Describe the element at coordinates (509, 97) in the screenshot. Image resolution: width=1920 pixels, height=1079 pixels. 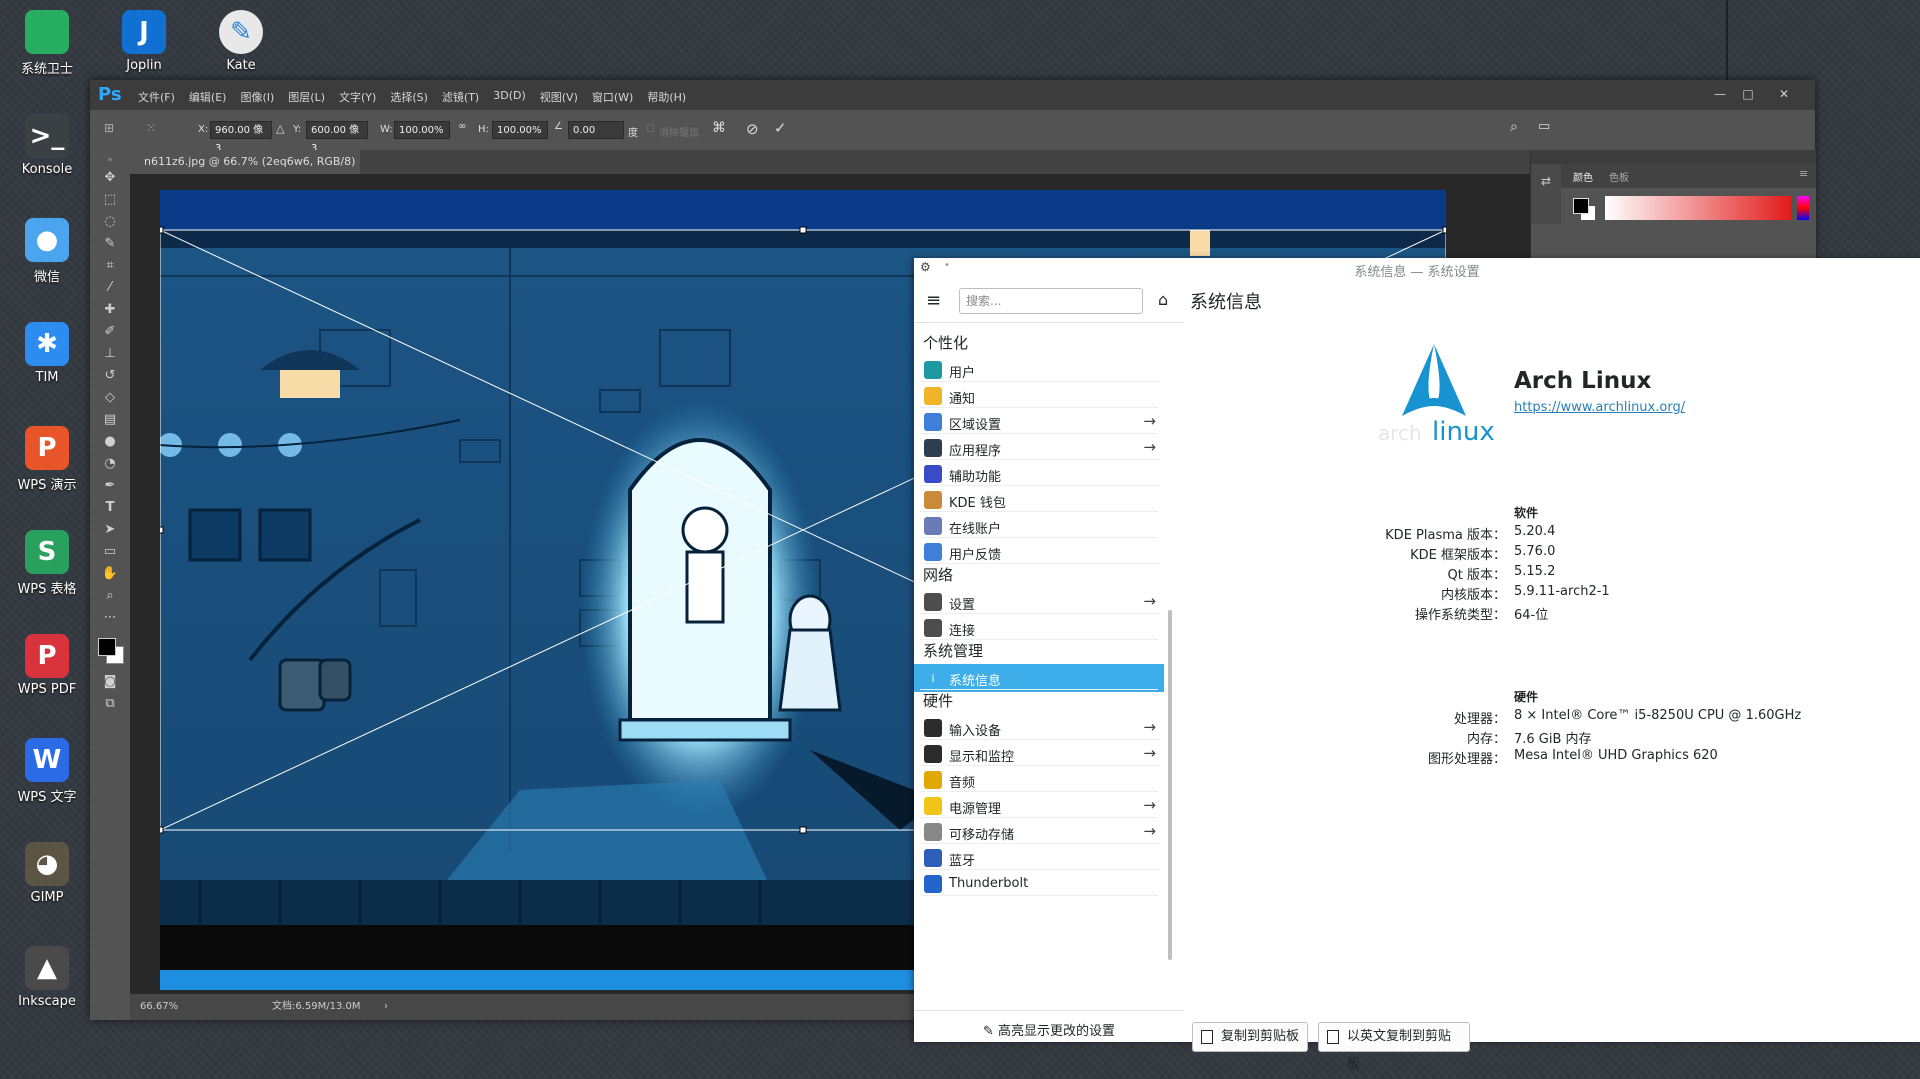
I see `ps-menu-item: 3D(D)` at that location.